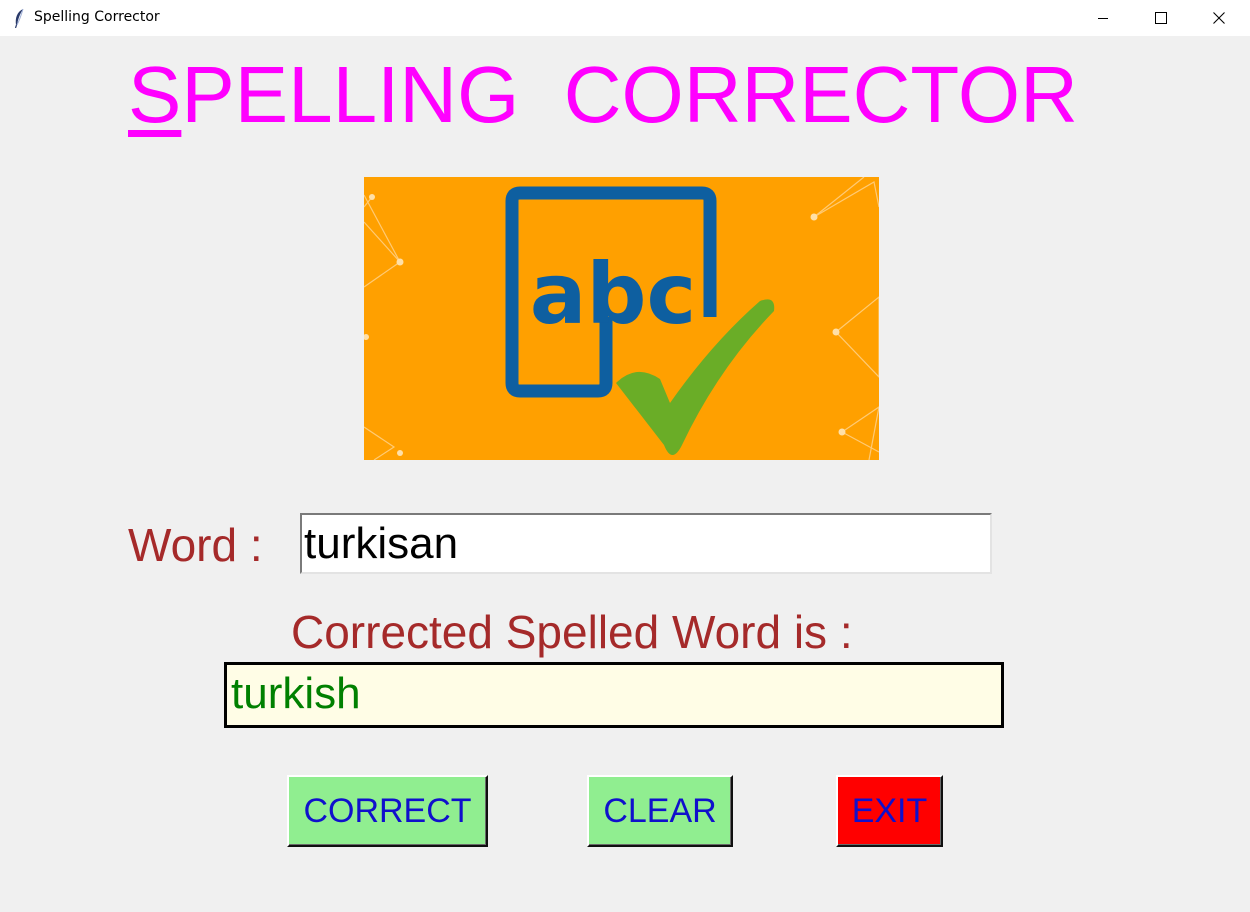 This screenshot has width=1250, height=912. I want to click on minimize-button, so click(1103, 18).